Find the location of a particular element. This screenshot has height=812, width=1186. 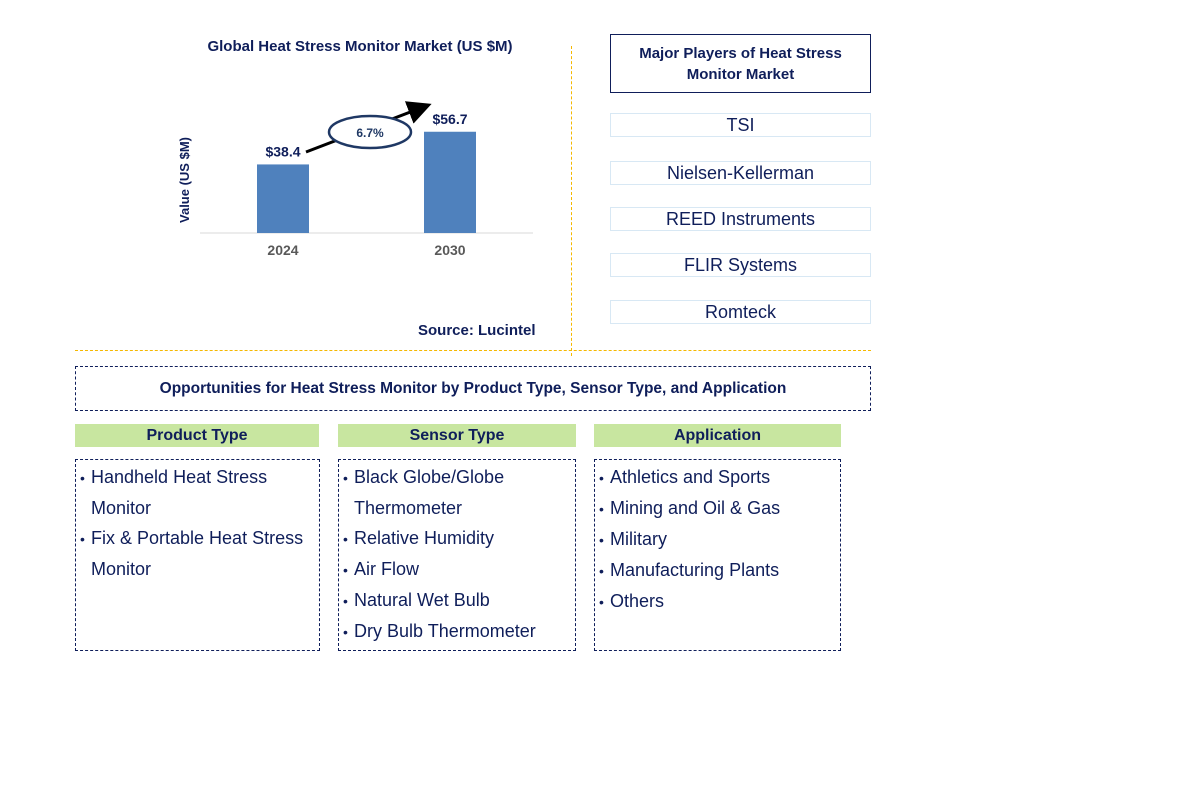

data-label: $38.4 is located at coordinates (282, 151).